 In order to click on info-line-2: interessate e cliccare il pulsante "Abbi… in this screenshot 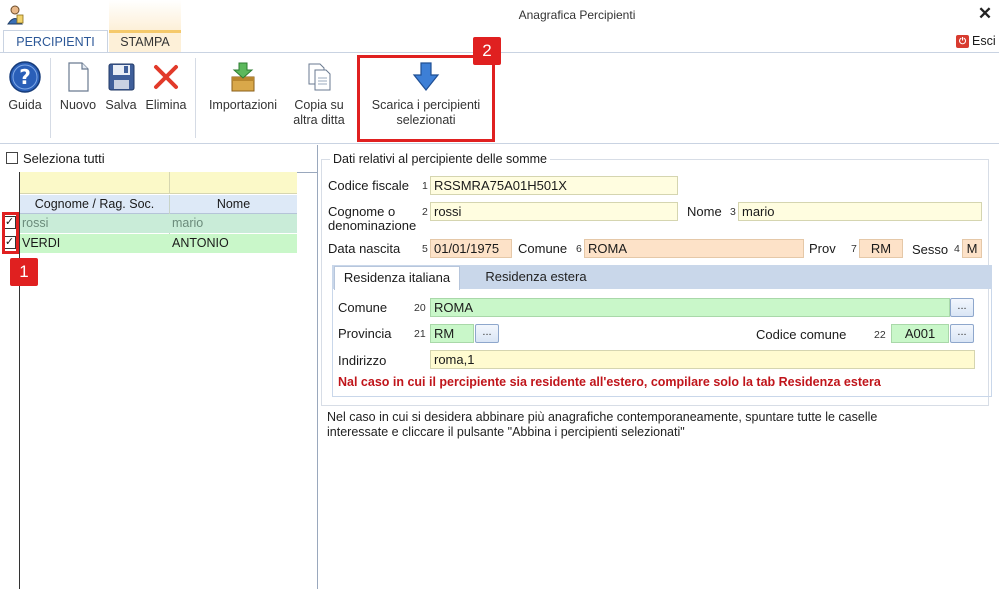, I will do `click(506, 432)`.